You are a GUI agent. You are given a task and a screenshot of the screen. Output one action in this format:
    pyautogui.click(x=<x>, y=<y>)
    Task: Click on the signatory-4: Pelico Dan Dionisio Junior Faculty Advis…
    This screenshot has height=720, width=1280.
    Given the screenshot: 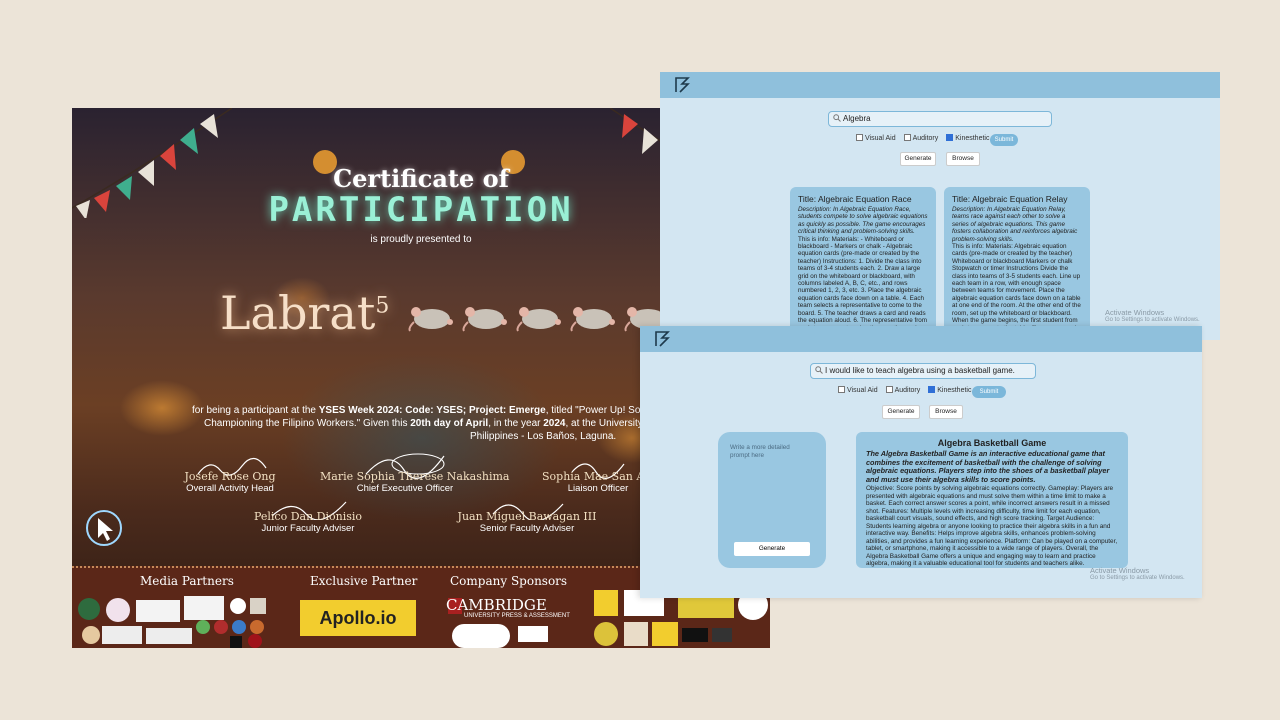 What is the action you would take?
    pyautogui.click(x=308, y=515)
    